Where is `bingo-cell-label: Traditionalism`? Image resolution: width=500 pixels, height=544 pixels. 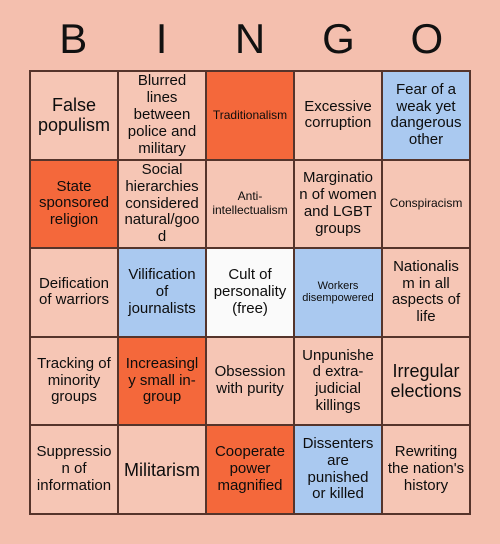
bingo-cell-label: Traditionalism is located at coordinates (250, 114).